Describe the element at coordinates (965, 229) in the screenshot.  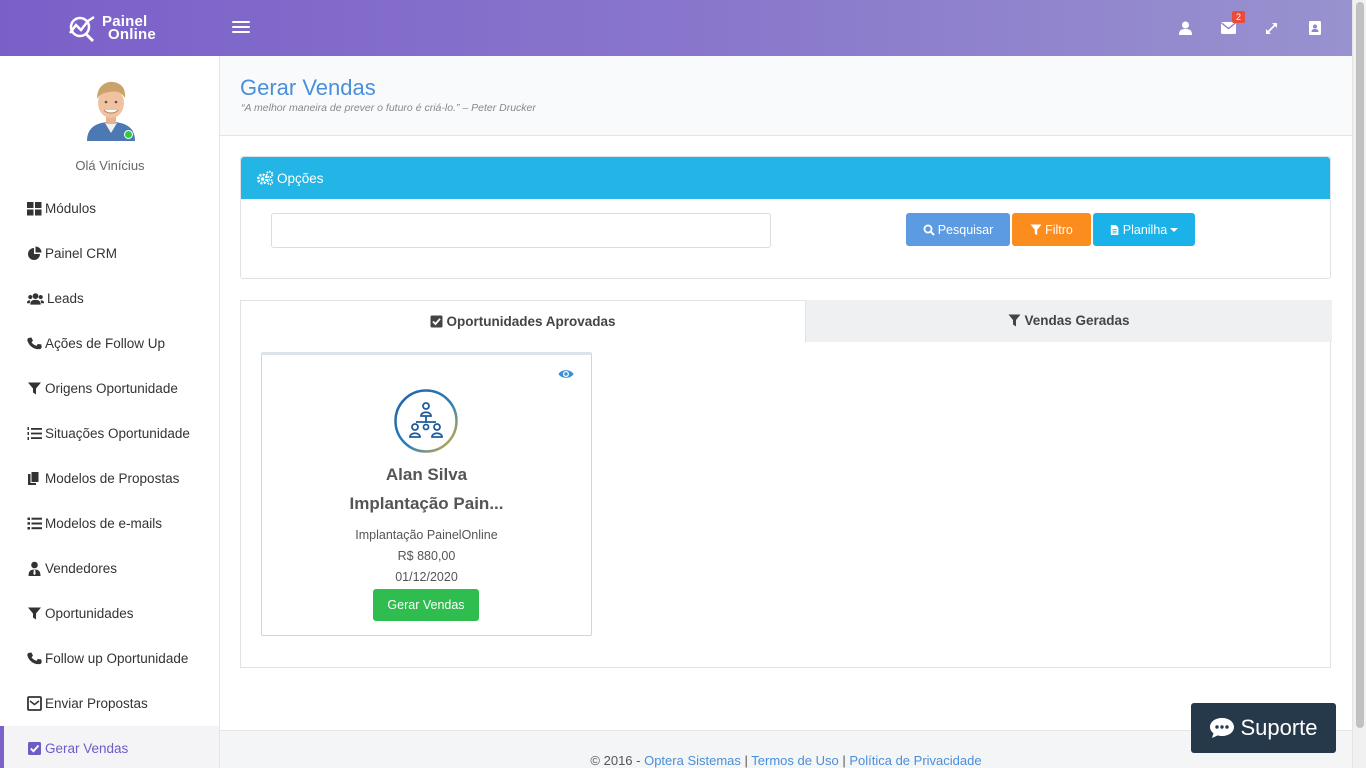
I see `search-button-label: Pesquisar` at that location.